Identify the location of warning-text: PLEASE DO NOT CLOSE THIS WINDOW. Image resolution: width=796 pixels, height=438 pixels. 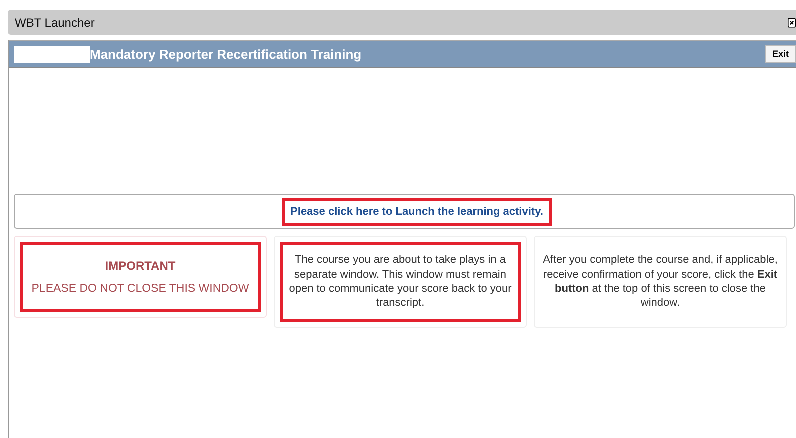
(141, 289).